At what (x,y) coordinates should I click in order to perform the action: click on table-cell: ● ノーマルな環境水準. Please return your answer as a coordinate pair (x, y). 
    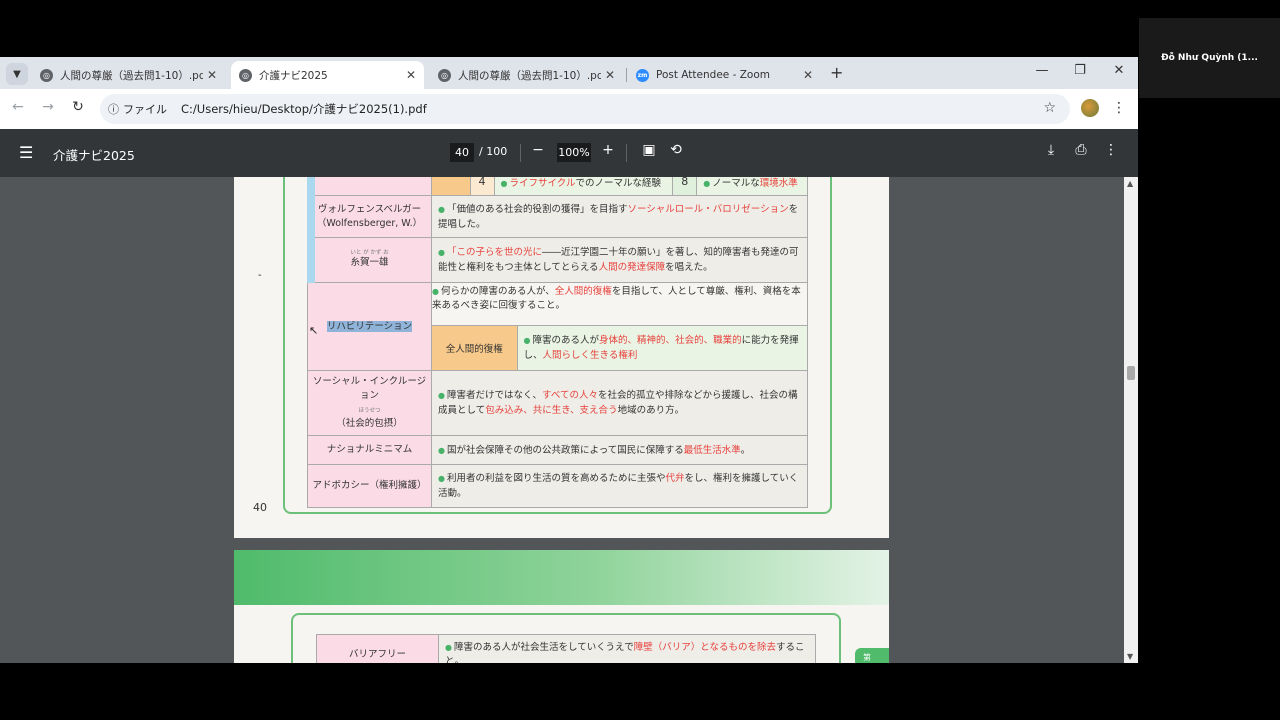
    Looking at the image, I should click on (751, 186).